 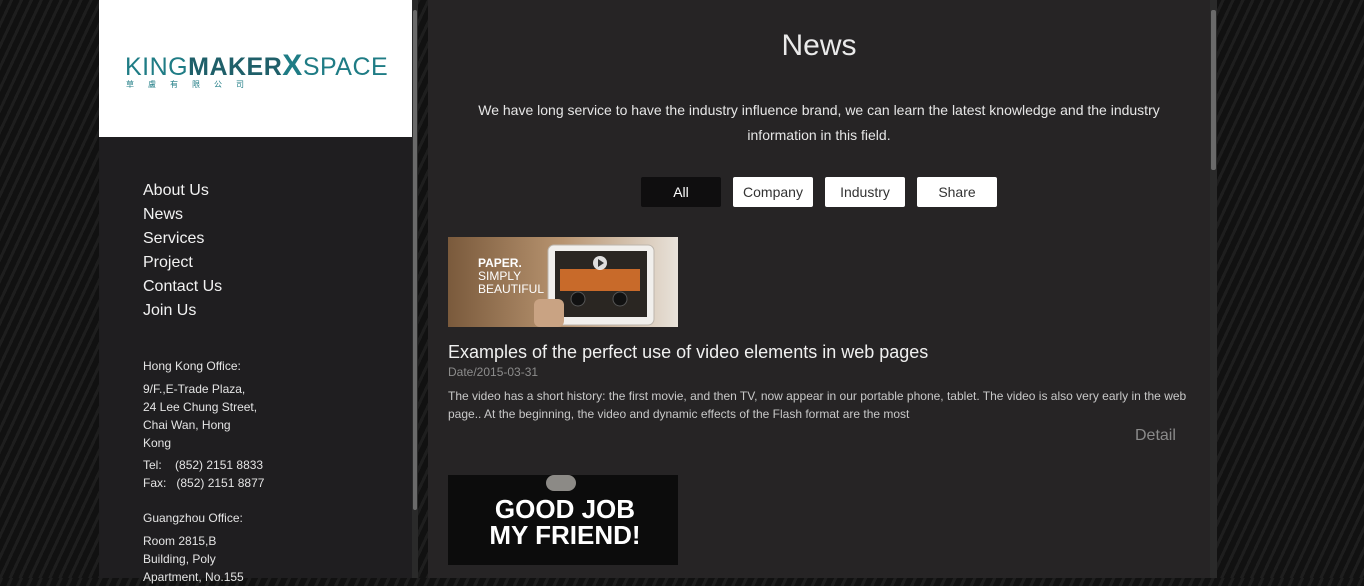 I want to click on office-address-line: Room 2815,B, so click(x=180, y=541).